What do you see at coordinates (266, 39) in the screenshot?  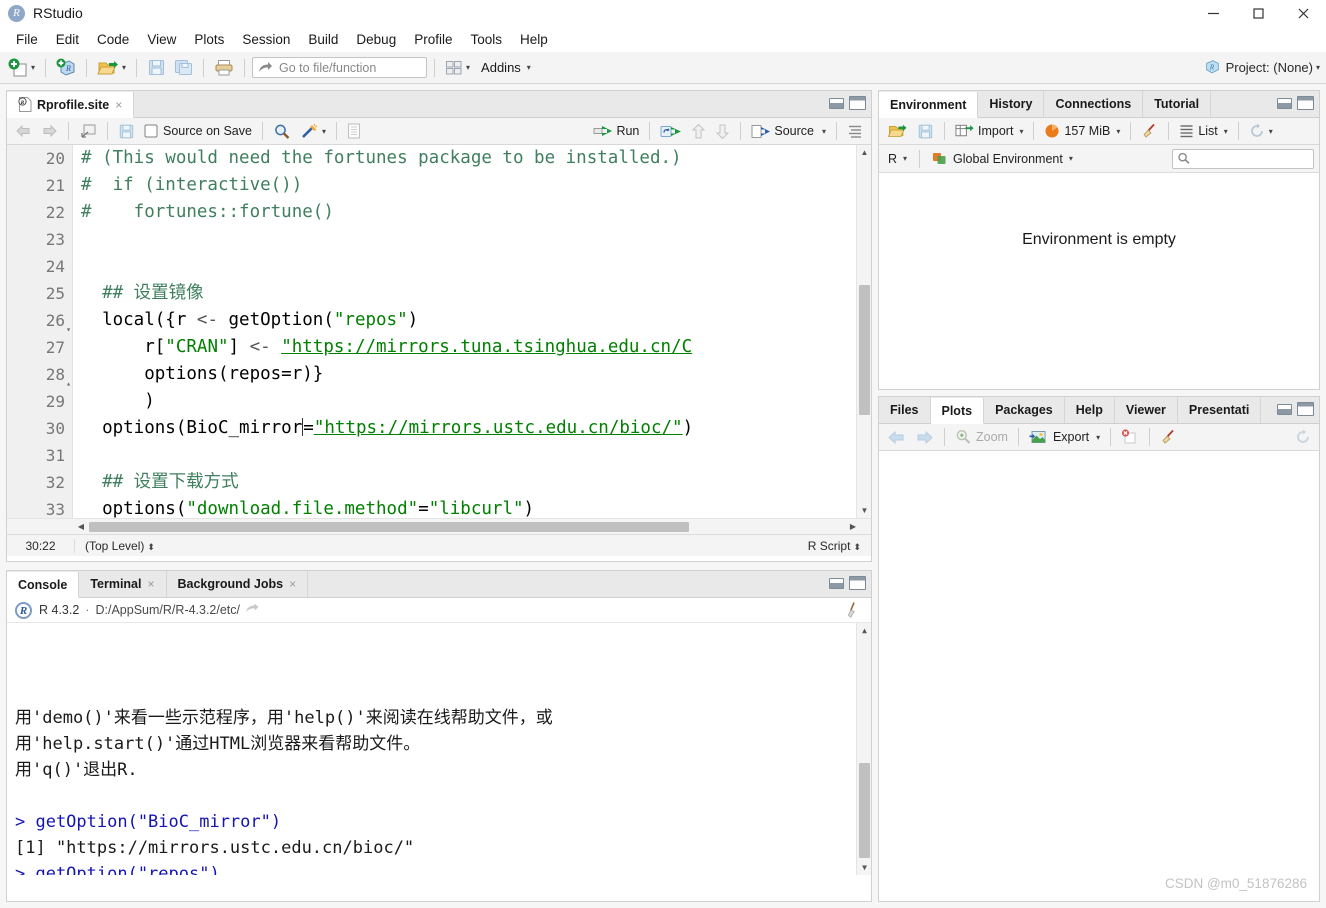 I see `menu-session: Session` at bounding box center [266, 39].